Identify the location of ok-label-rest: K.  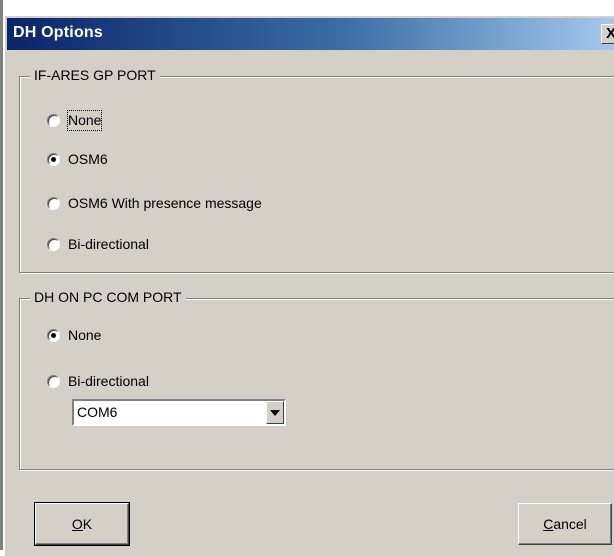
(87, 524).